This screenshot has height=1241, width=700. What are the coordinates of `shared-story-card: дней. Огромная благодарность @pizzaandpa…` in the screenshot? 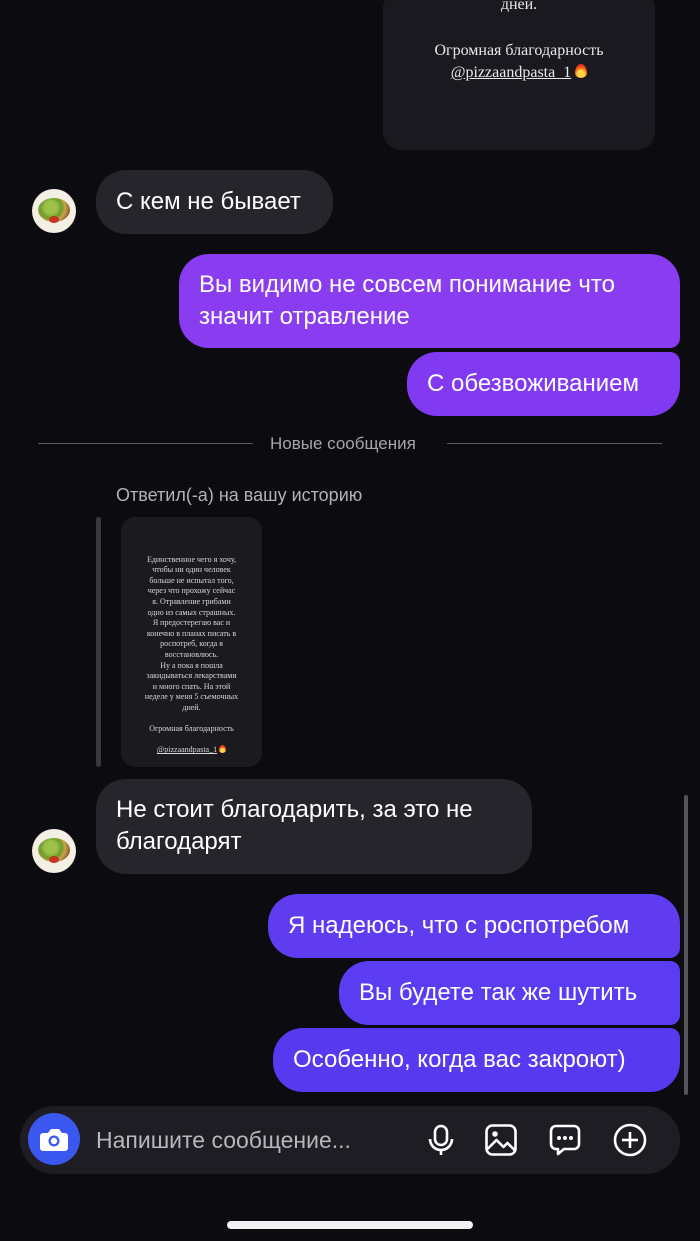 It's located at (519, 75).